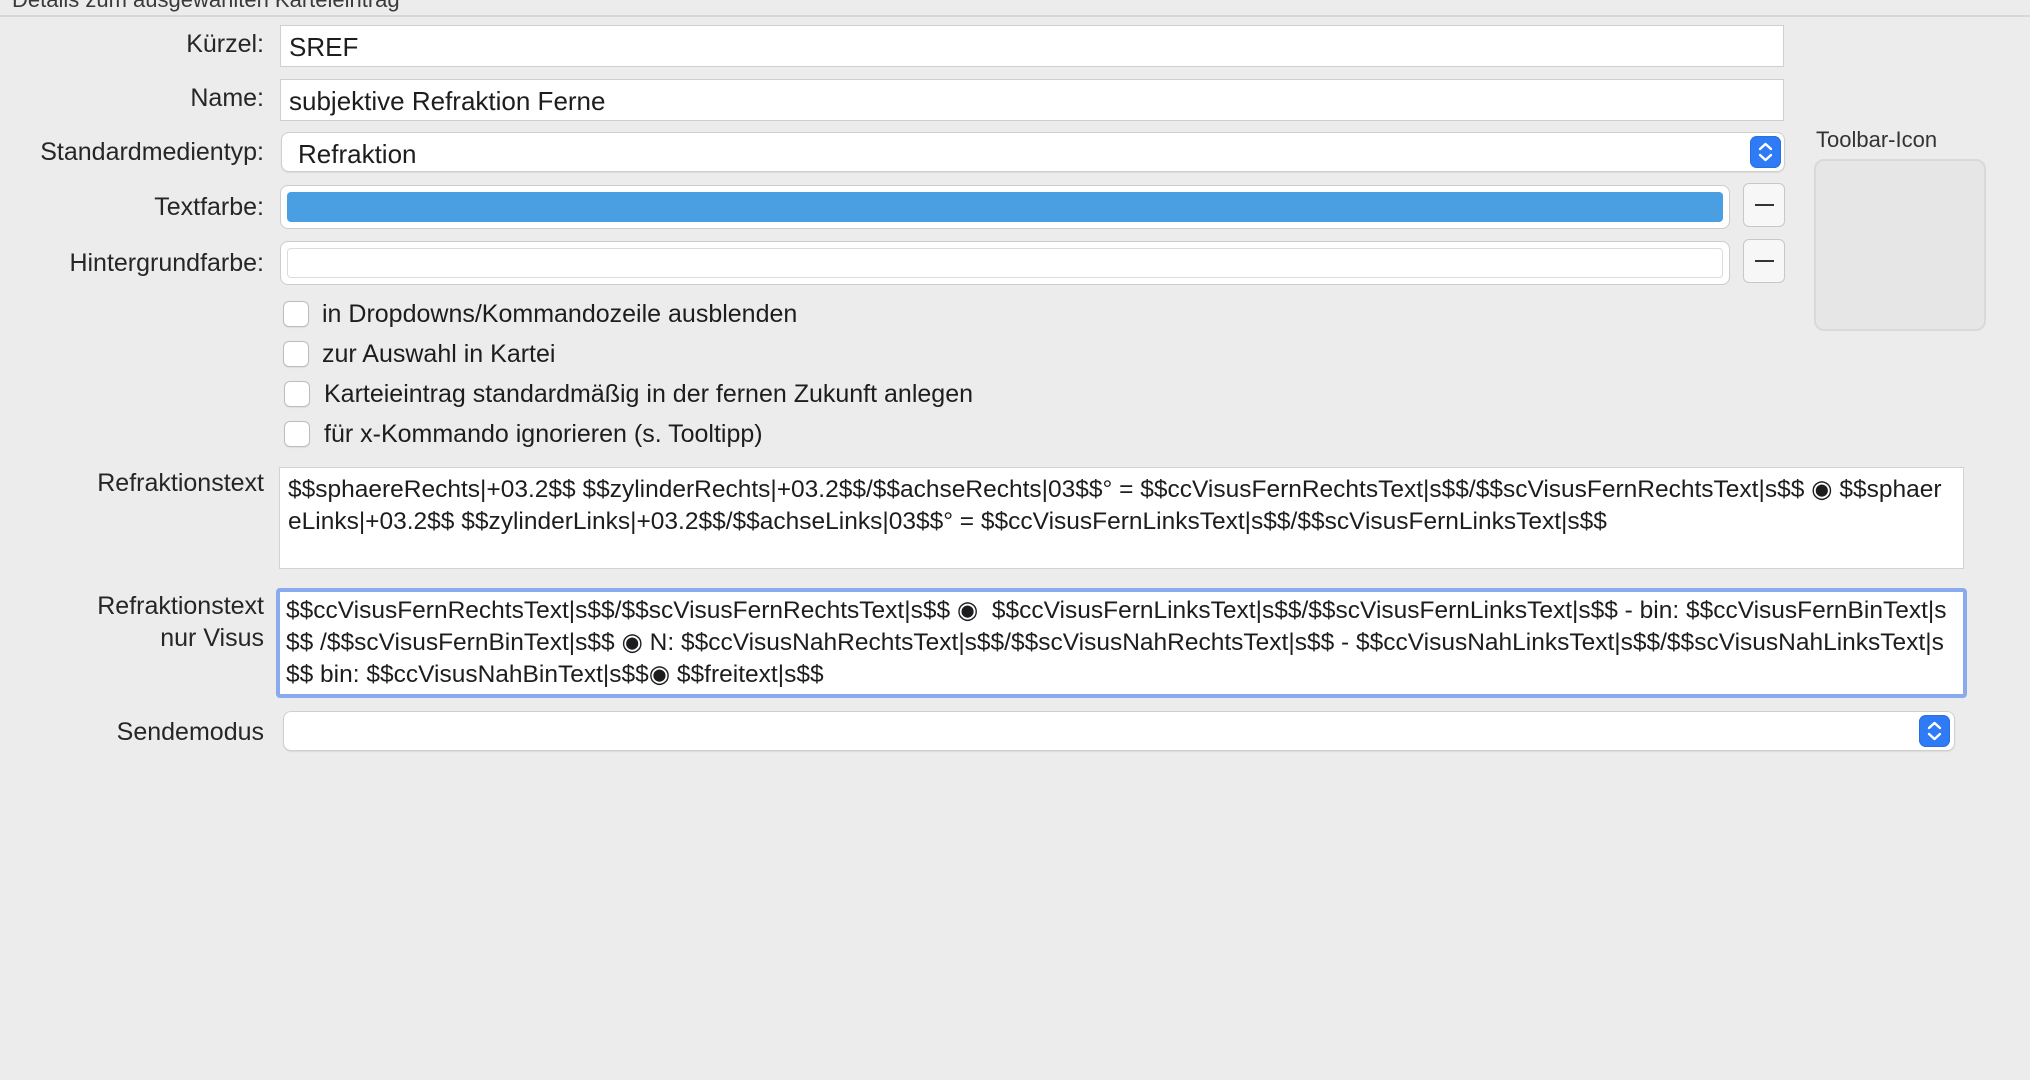 The width and height of the screenshot is (2030, 1080). I want to click on checkbox-ignore-x-command-label: für x-Kommando ignorieren (s. Tooltipp), so click(543, 434).